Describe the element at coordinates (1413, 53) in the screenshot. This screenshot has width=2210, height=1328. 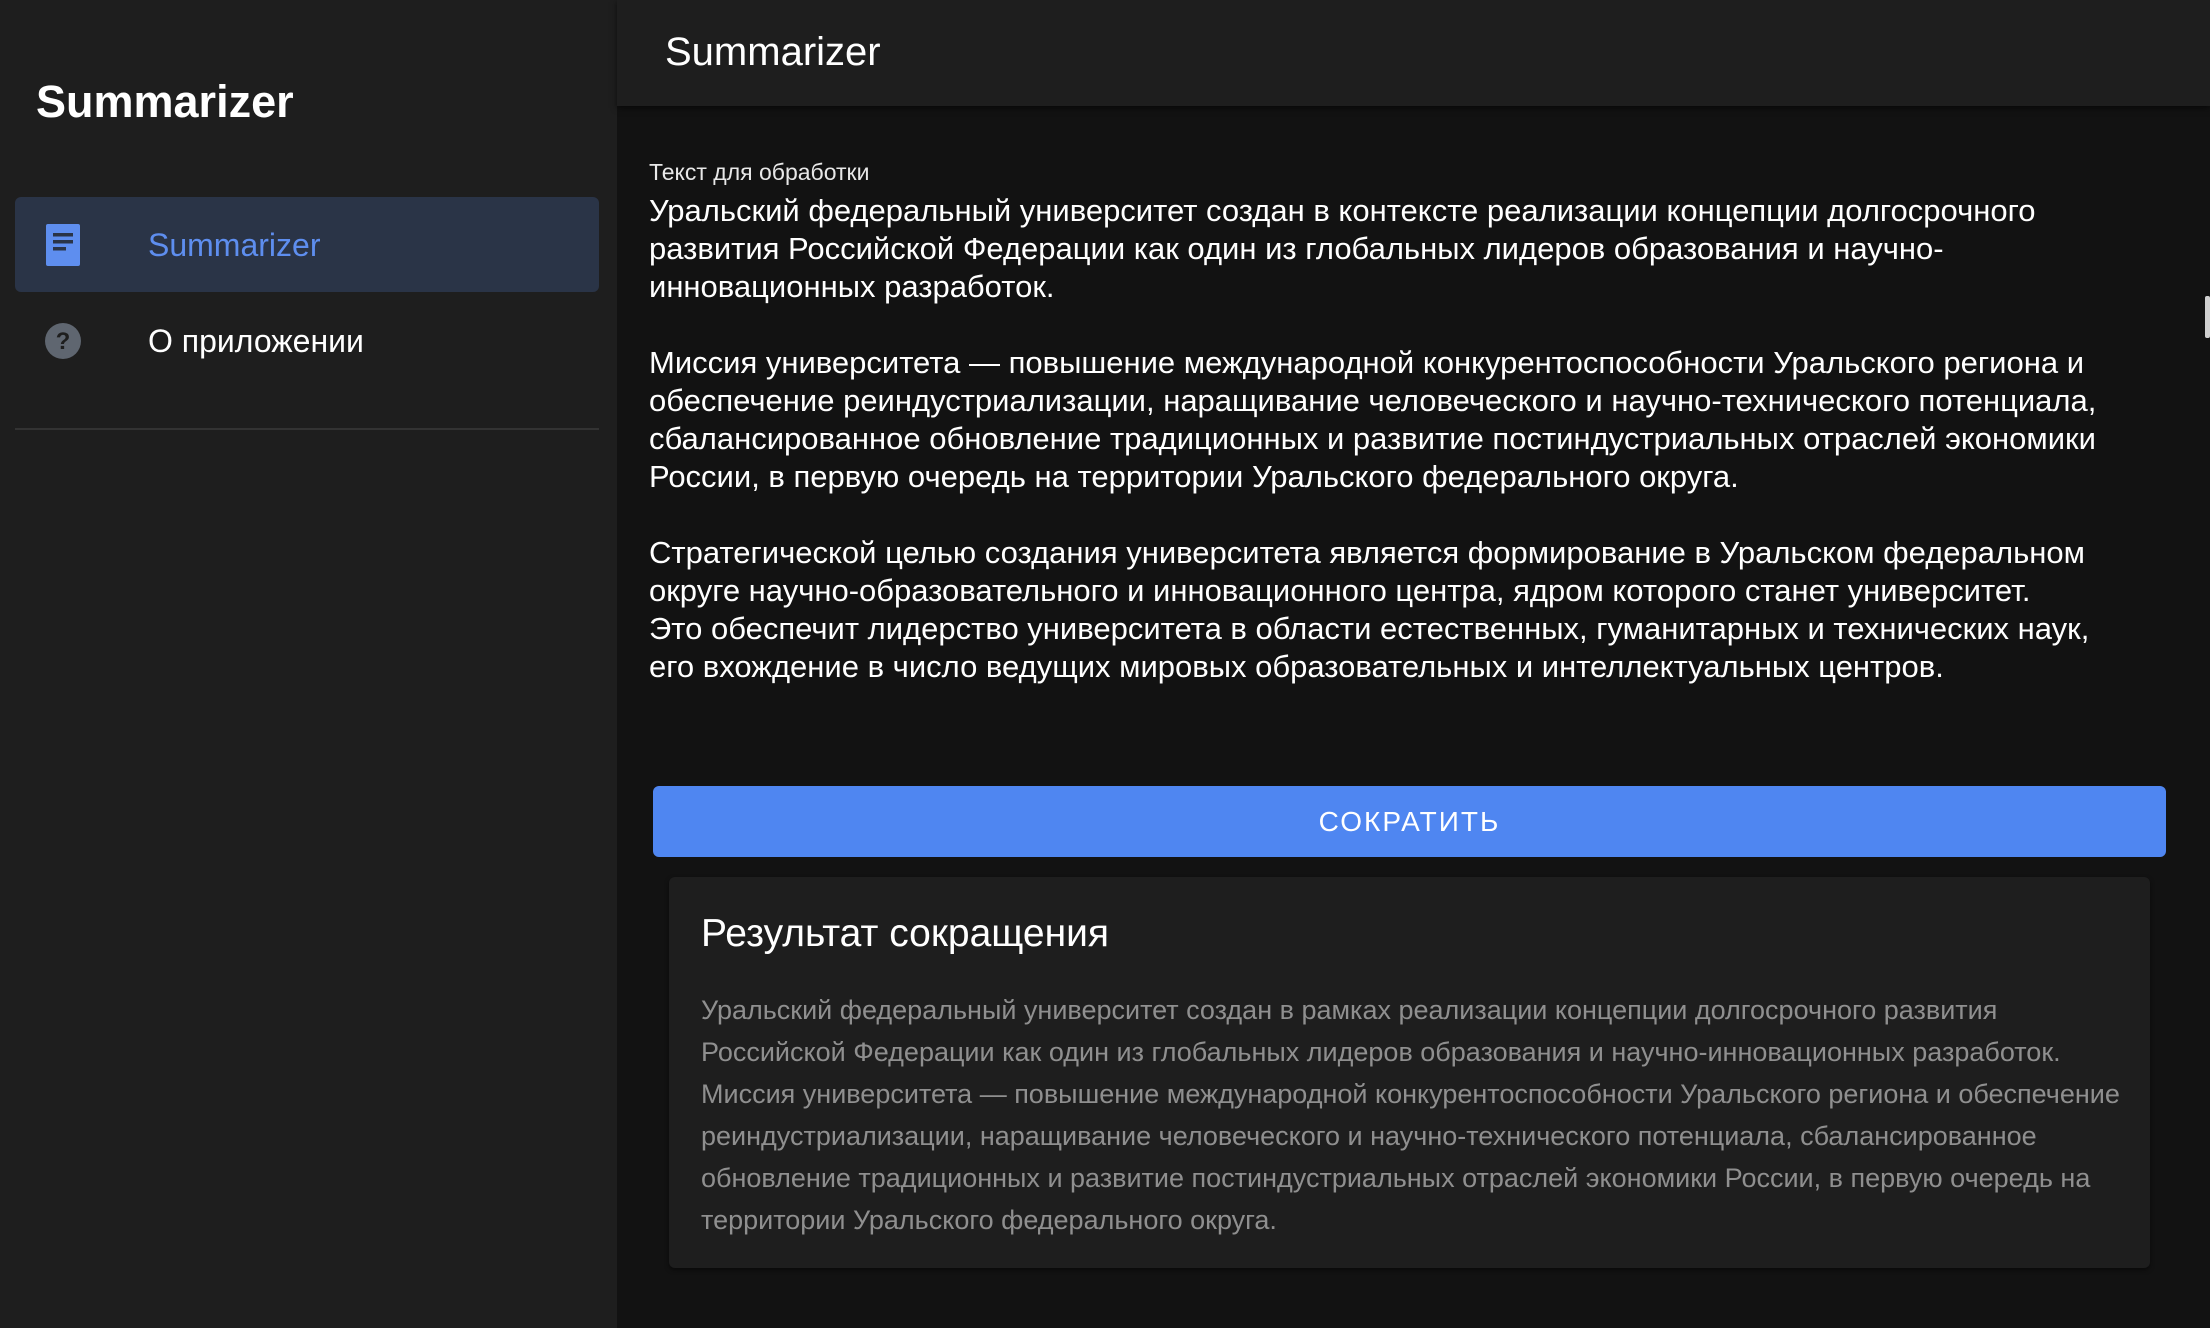
I see `app-header: Summarizer` at that location.